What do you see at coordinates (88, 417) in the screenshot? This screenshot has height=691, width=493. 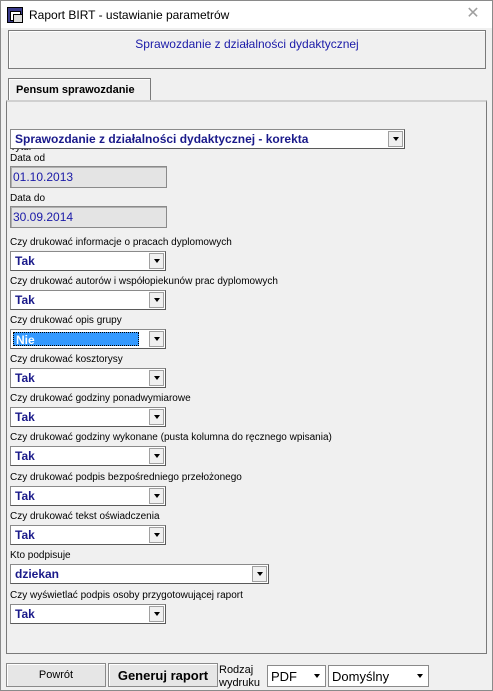 I see `ponadwymiarowe-select: Tak` at bounding box center [88, 417].